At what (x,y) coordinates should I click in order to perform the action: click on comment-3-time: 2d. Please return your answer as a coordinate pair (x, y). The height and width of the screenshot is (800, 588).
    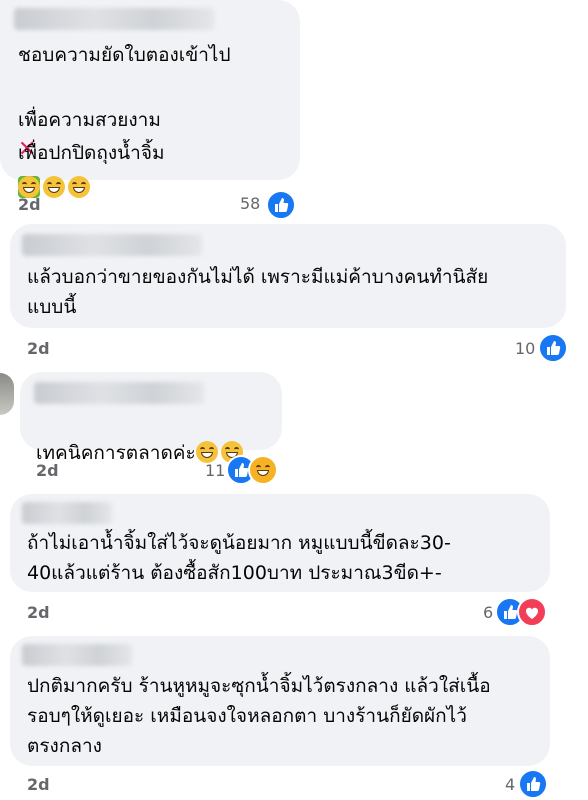
    Looking at the image, I should click on (47, 470).